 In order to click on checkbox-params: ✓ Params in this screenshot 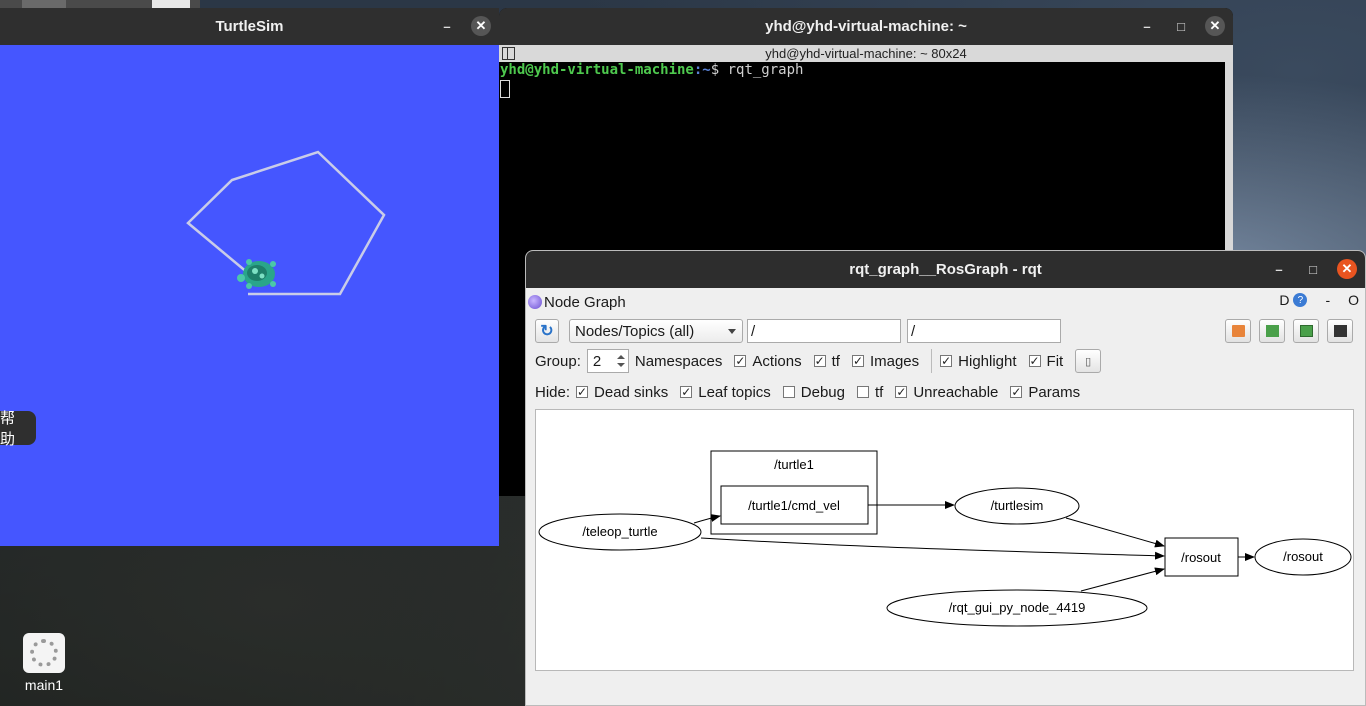, I will do `click(1045, 392)`.